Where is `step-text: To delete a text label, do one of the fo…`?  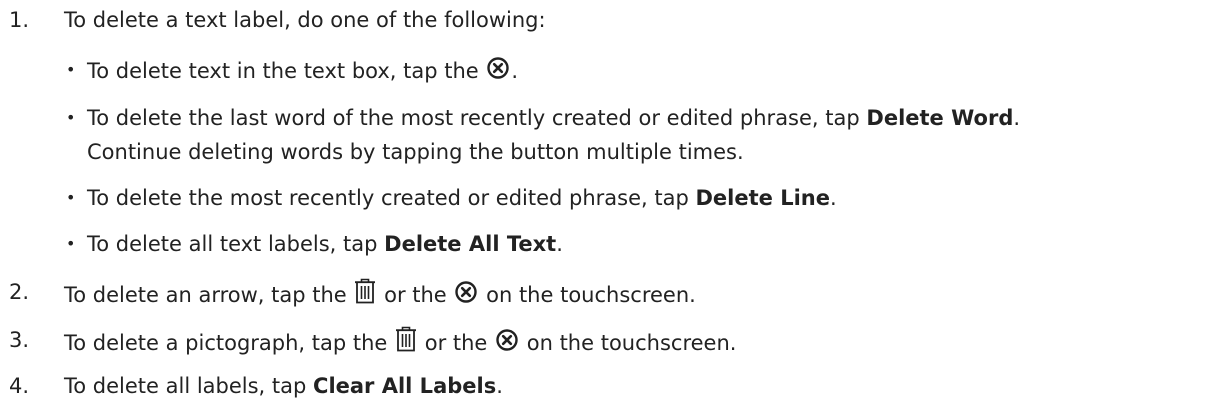
step-text: To delete a text label, do one of the fo… is located at coordinates (305, 20).